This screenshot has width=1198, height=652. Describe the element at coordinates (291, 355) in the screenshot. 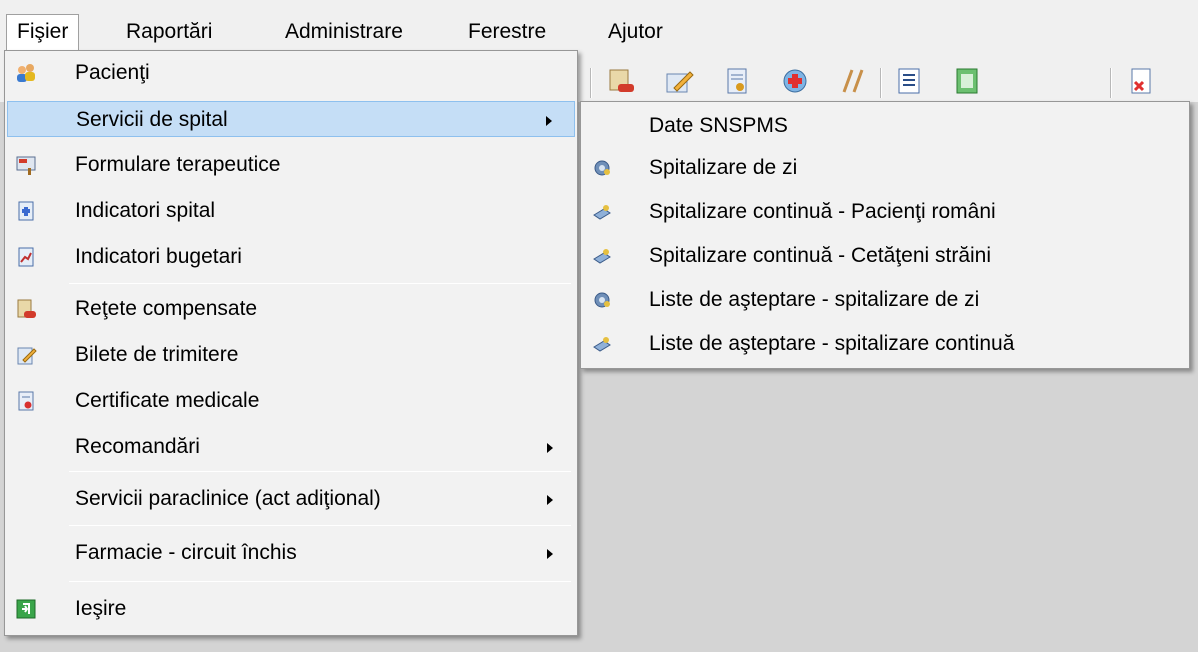

I see `menu-item-bilete-de-trimitere: Bilete de trimitere` at that location.